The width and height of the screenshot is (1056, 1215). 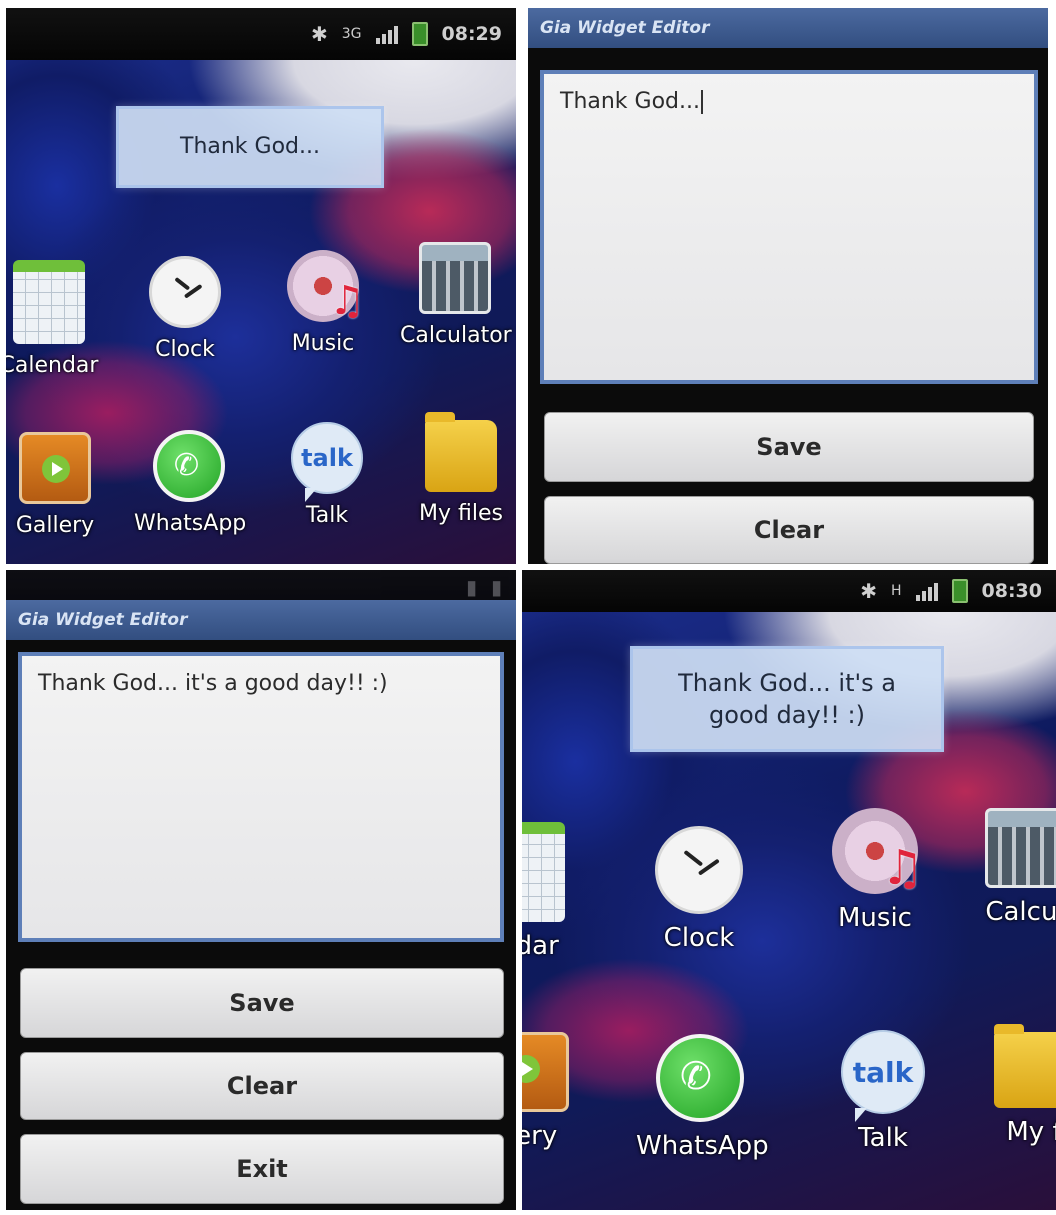 What do you see at coordinates (896, 591) in the screenshot?
I see `network-type-indicator: H` at bounding box center [896, 591].